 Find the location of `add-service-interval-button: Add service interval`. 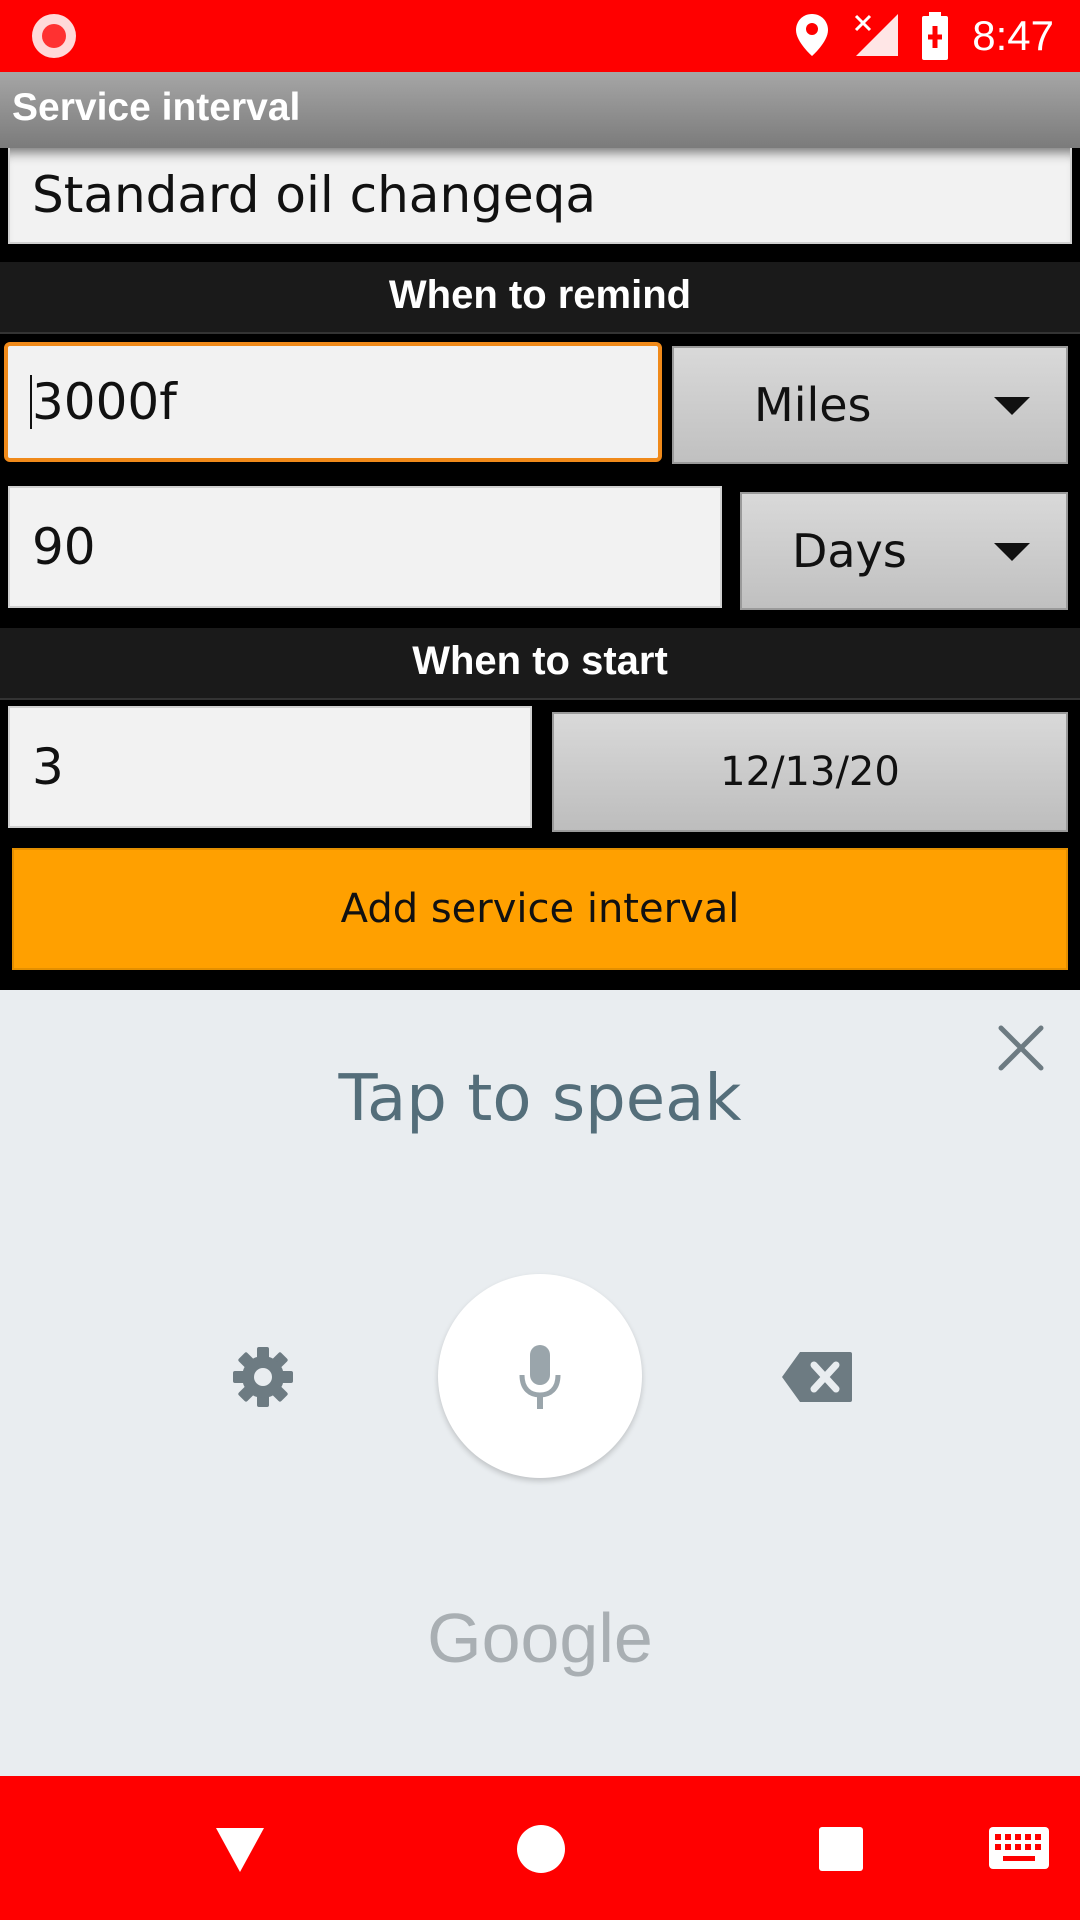

add-service-interval-button: Add service interval is located at coordinates (540, 909).